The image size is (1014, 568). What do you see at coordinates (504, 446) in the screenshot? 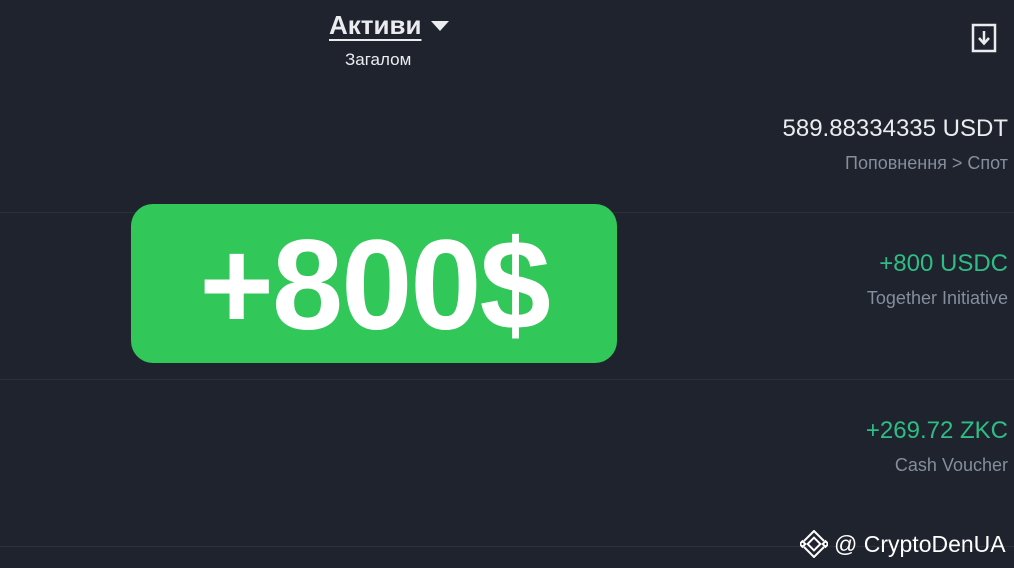
I see `transaction-row: +269.72 ZKC Cash Voucher` at bounding box center [504, 446].